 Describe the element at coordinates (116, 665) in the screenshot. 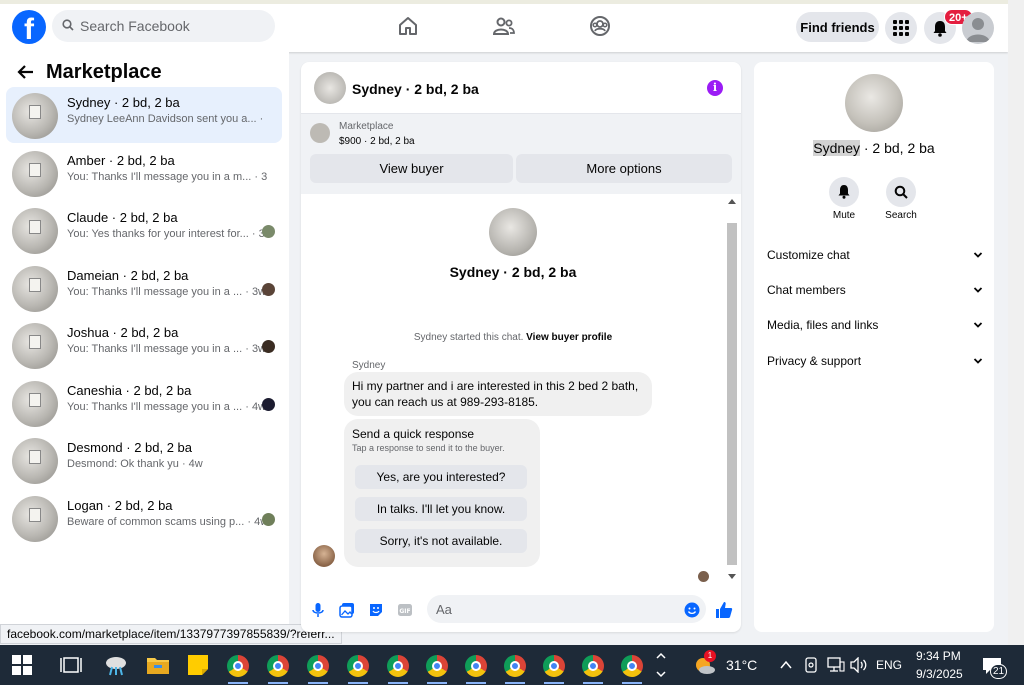

I see `app-shortcut-icon` at that location.